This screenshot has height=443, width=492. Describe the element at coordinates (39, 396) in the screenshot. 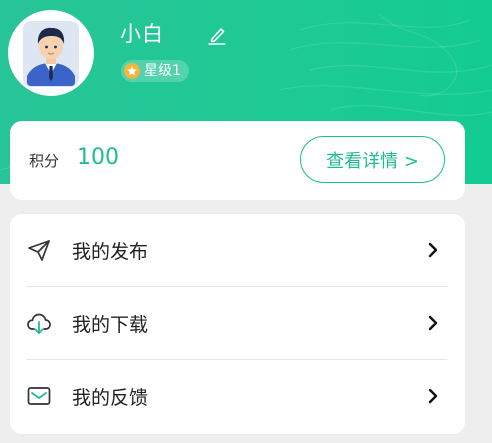

I see `envelope-icon` at that location.